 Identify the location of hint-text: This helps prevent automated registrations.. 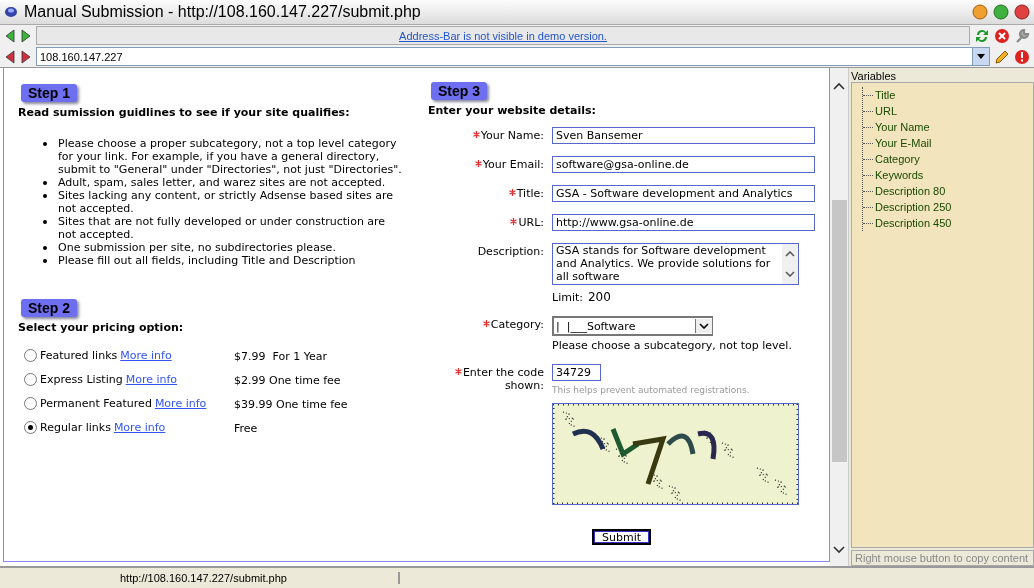
(651, 390).